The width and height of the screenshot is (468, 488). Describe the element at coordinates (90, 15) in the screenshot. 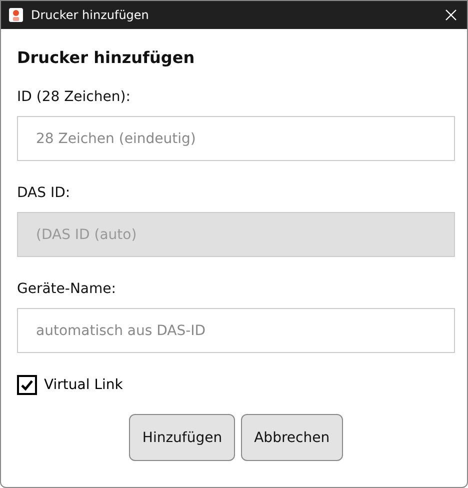

I see `window-title: Drucker hinzufügen` at that location.